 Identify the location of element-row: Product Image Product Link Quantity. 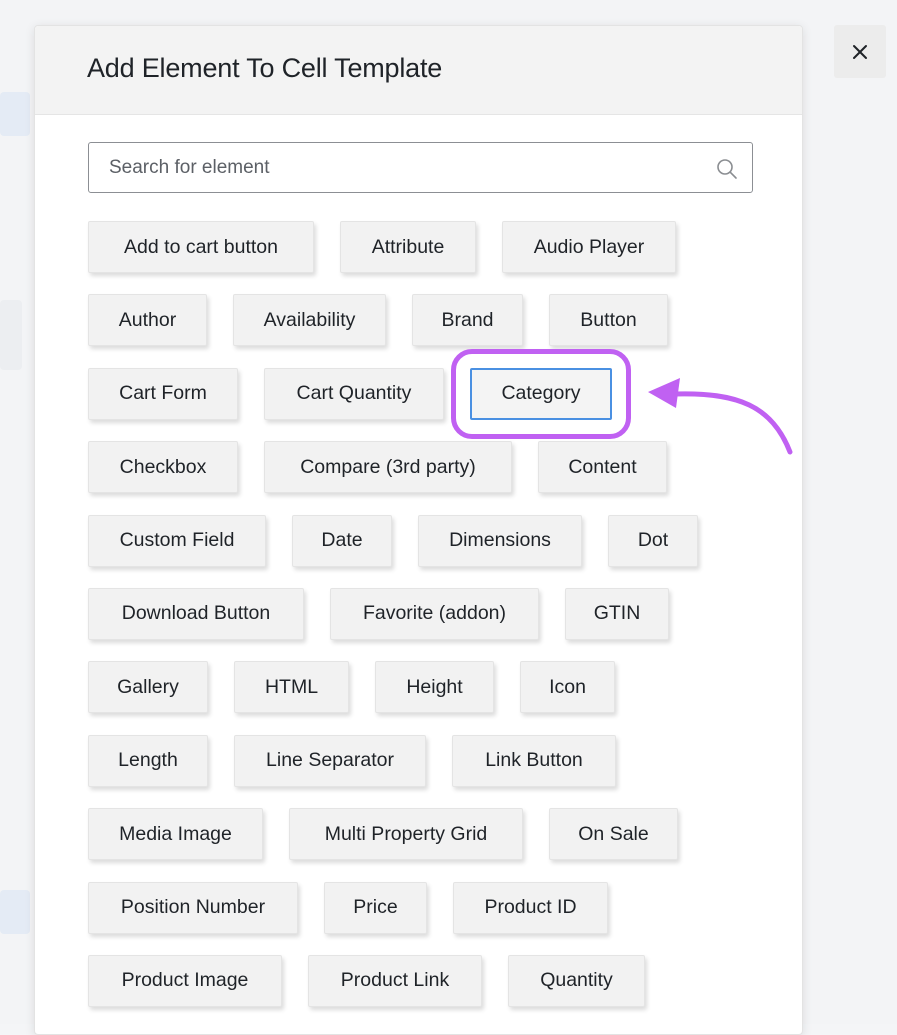
(433, 980).